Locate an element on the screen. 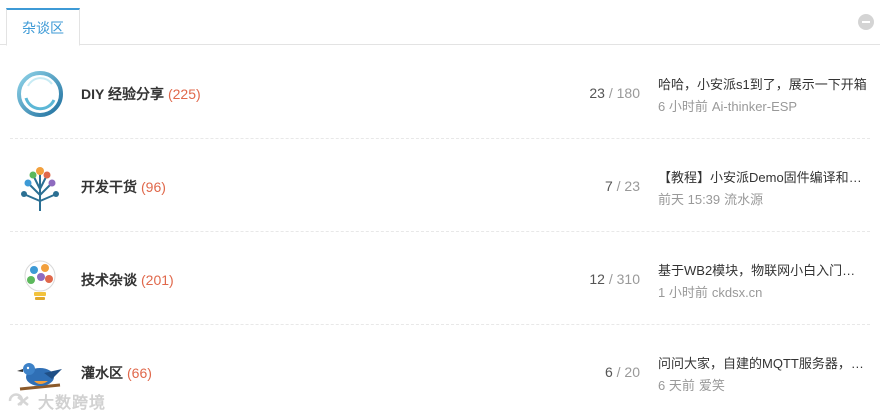 The width and height of the screenshot is (880, 417). thread-count: 7 is located at coordinates (608, 186).